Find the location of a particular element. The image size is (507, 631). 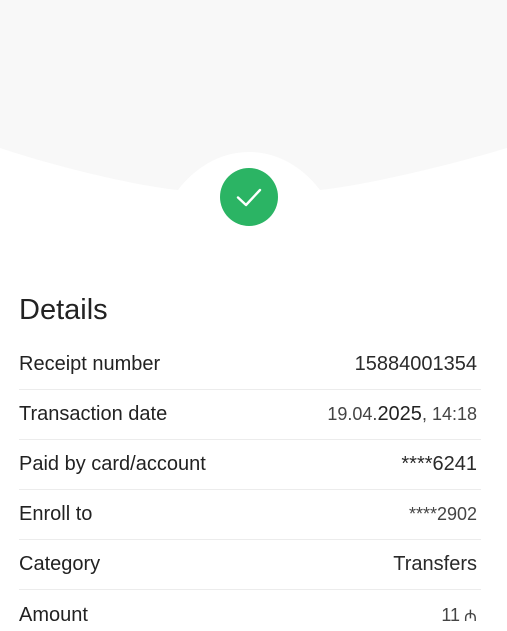

paid-by-label: Paid by card/account is located at coordinates (112, 464).